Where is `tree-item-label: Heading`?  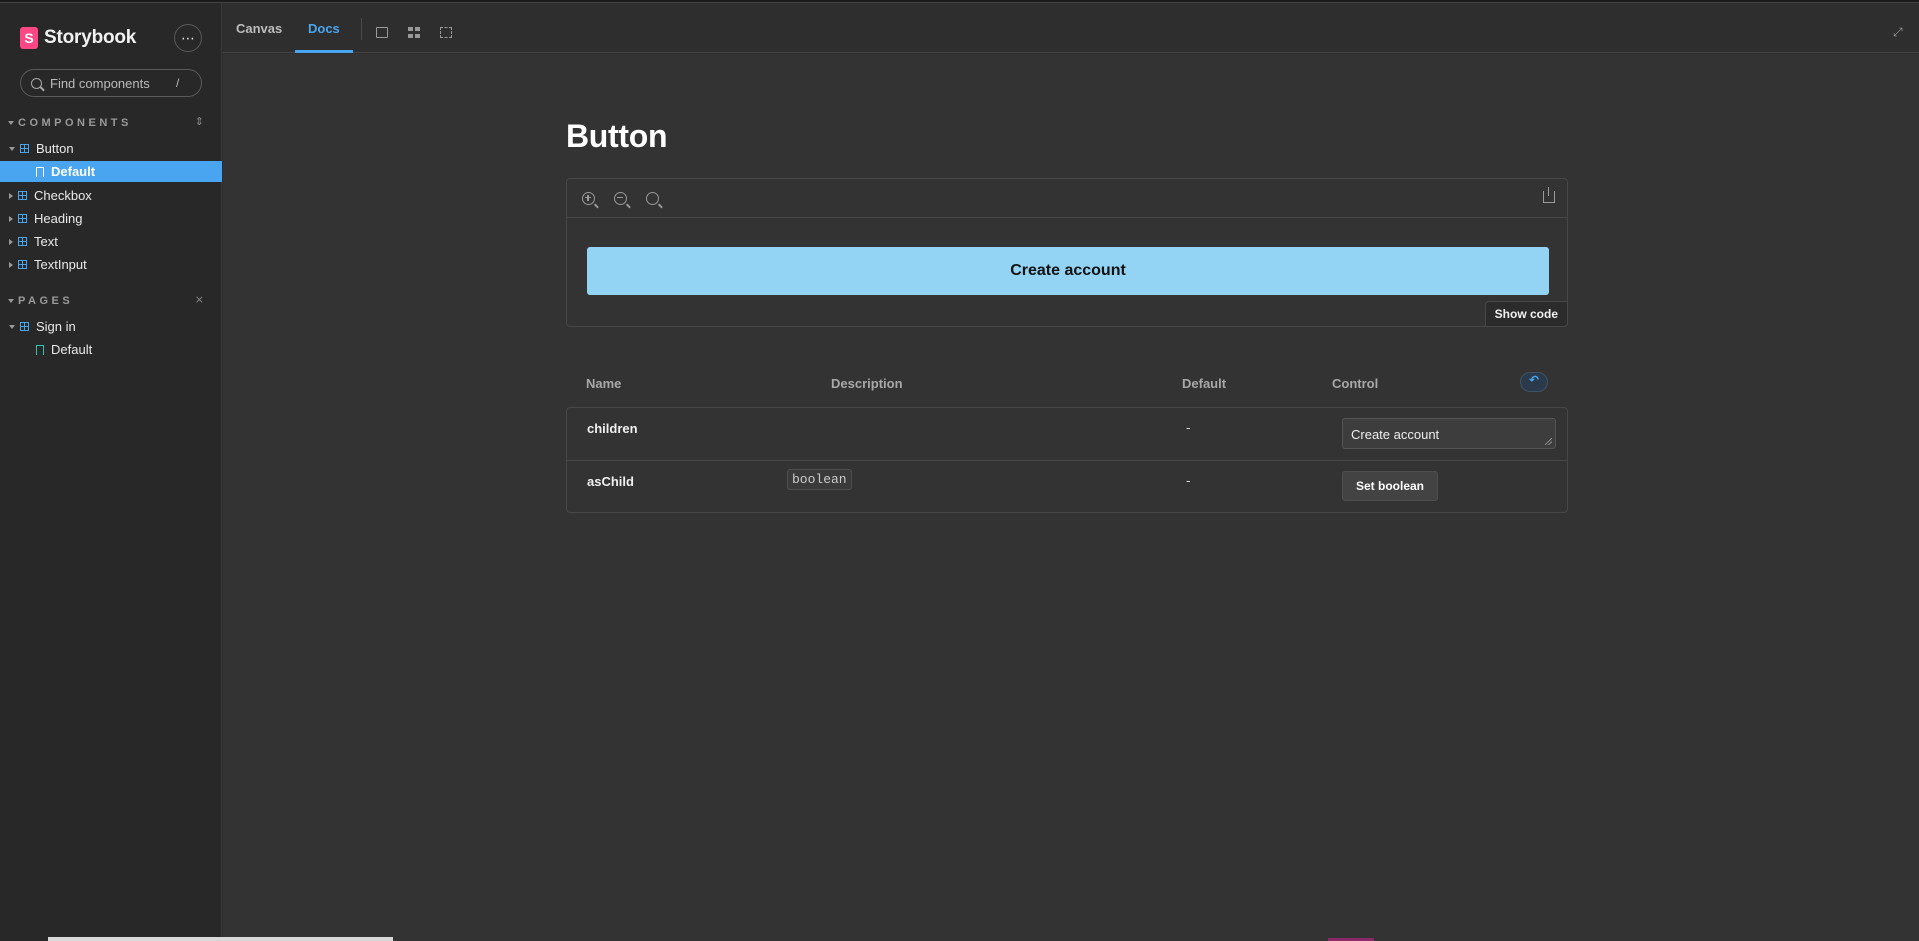 tree-item-label: Heading is located at coordinates (58, 218).